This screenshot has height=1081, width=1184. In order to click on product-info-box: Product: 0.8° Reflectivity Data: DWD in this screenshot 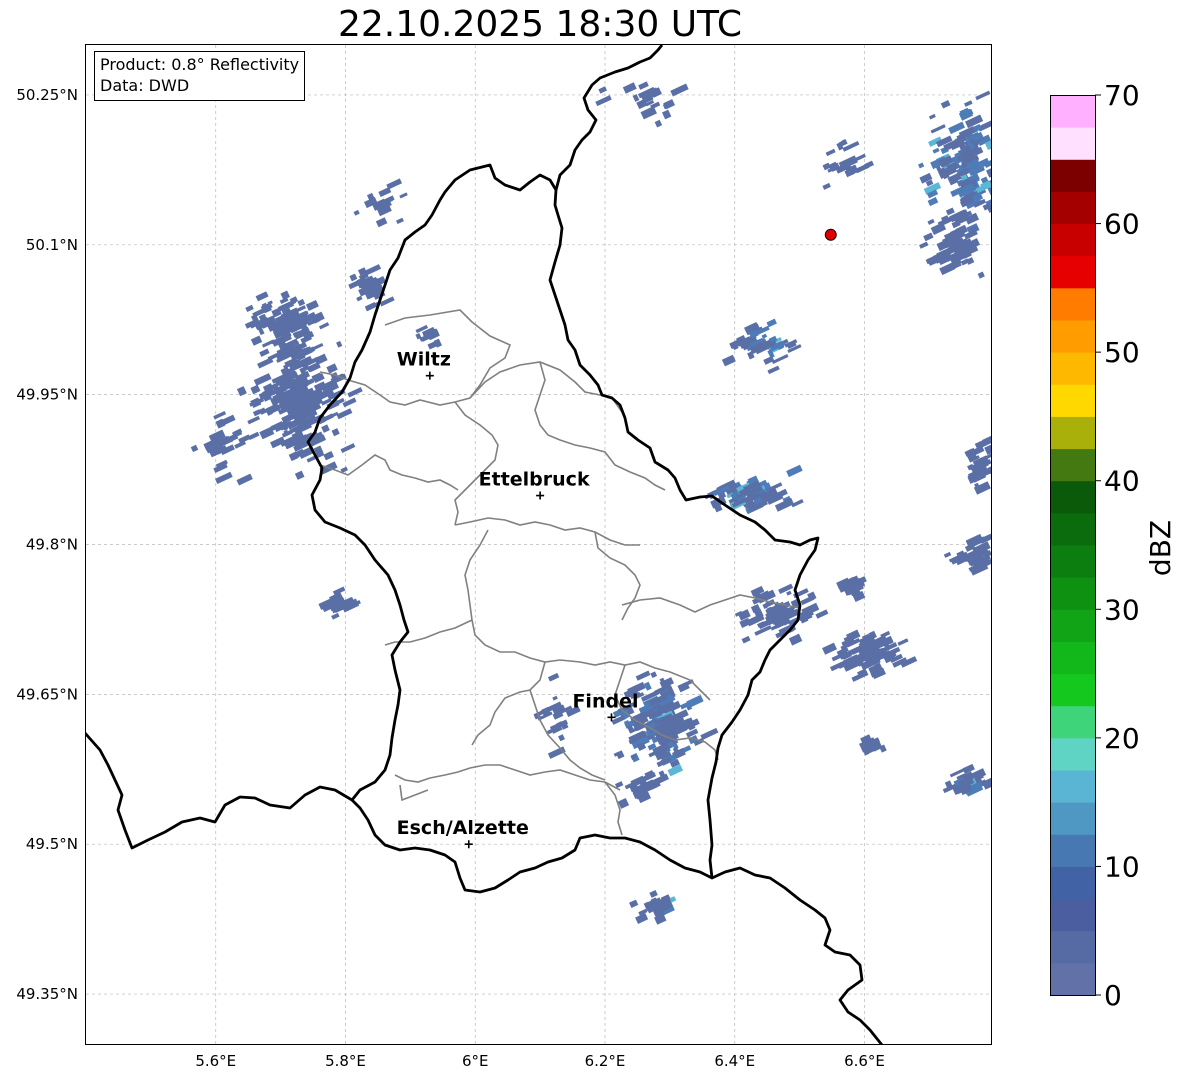, I will do `click(200, 76)`.